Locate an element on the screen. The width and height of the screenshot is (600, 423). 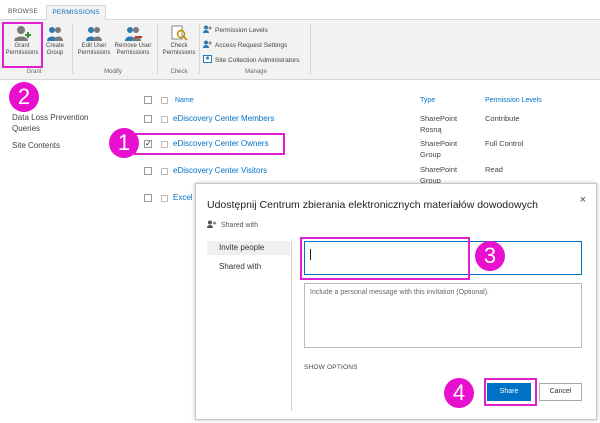
share-button-highlight is located at coordinates (510, 392).